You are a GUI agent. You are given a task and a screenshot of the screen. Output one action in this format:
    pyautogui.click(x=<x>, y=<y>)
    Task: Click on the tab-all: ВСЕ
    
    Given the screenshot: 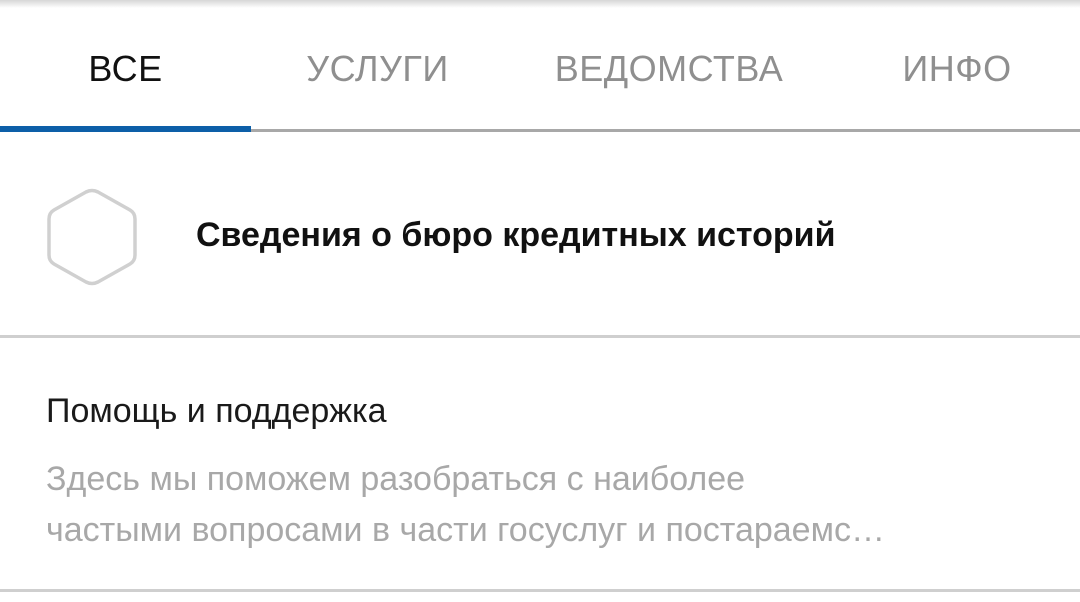 What is the action you would take?
    pyautogui.click(x=125, y=66)
    